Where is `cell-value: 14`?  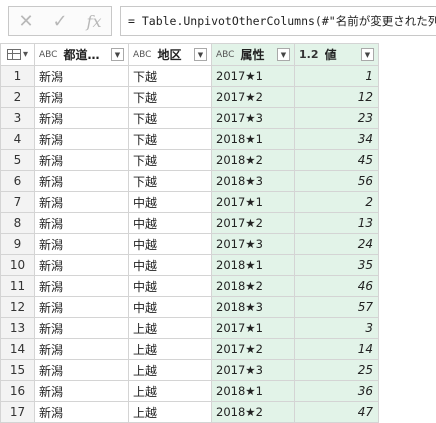 cell-value: 14 is located at coordinates (336, 349).